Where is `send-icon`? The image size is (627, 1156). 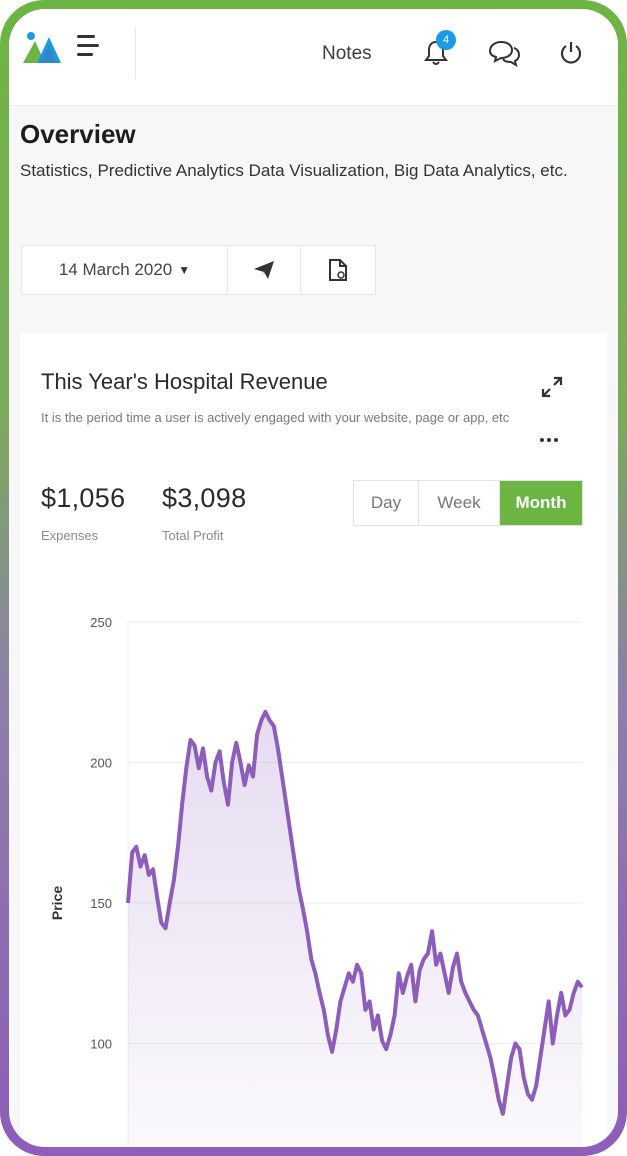 send-icon is located at coordinates (264, 270).